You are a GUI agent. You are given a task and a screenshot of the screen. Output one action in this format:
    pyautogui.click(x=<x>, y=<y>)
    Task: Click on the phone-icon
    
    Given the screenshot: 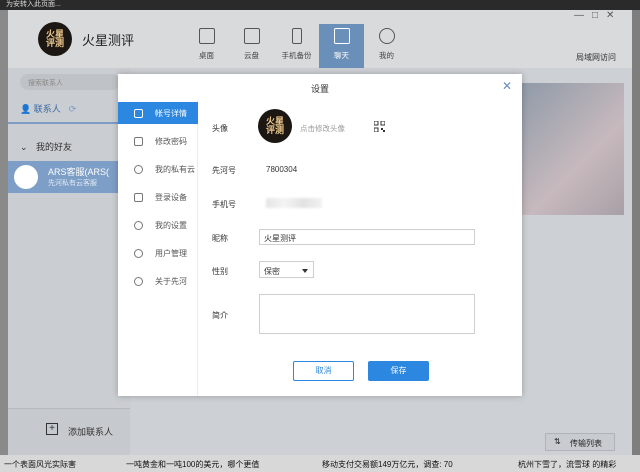 What is the action you would take?
    pyautogui.click(x=296, y=36)
    